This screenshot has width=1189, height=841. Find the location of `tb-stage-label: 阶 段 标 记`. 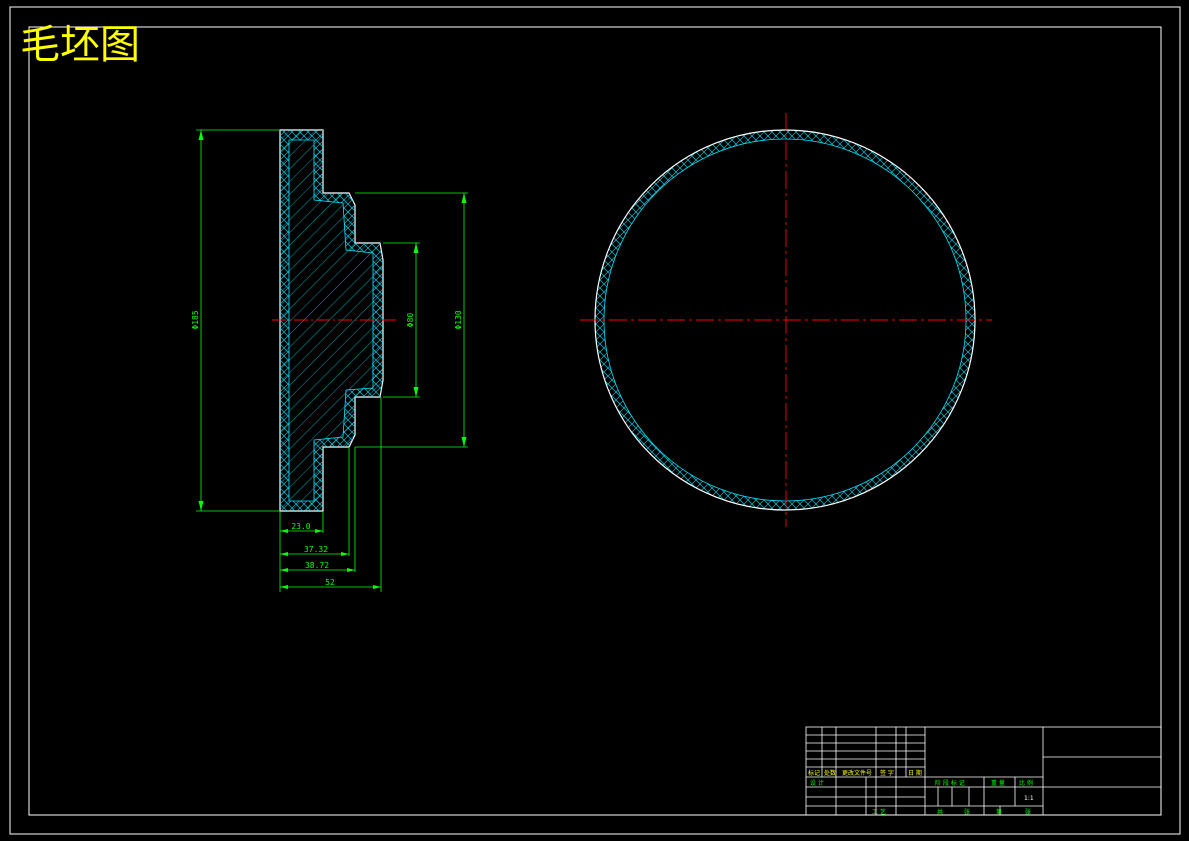

tb-stage-label: 阶 段 标 记 is located at coordinates (950, 783).